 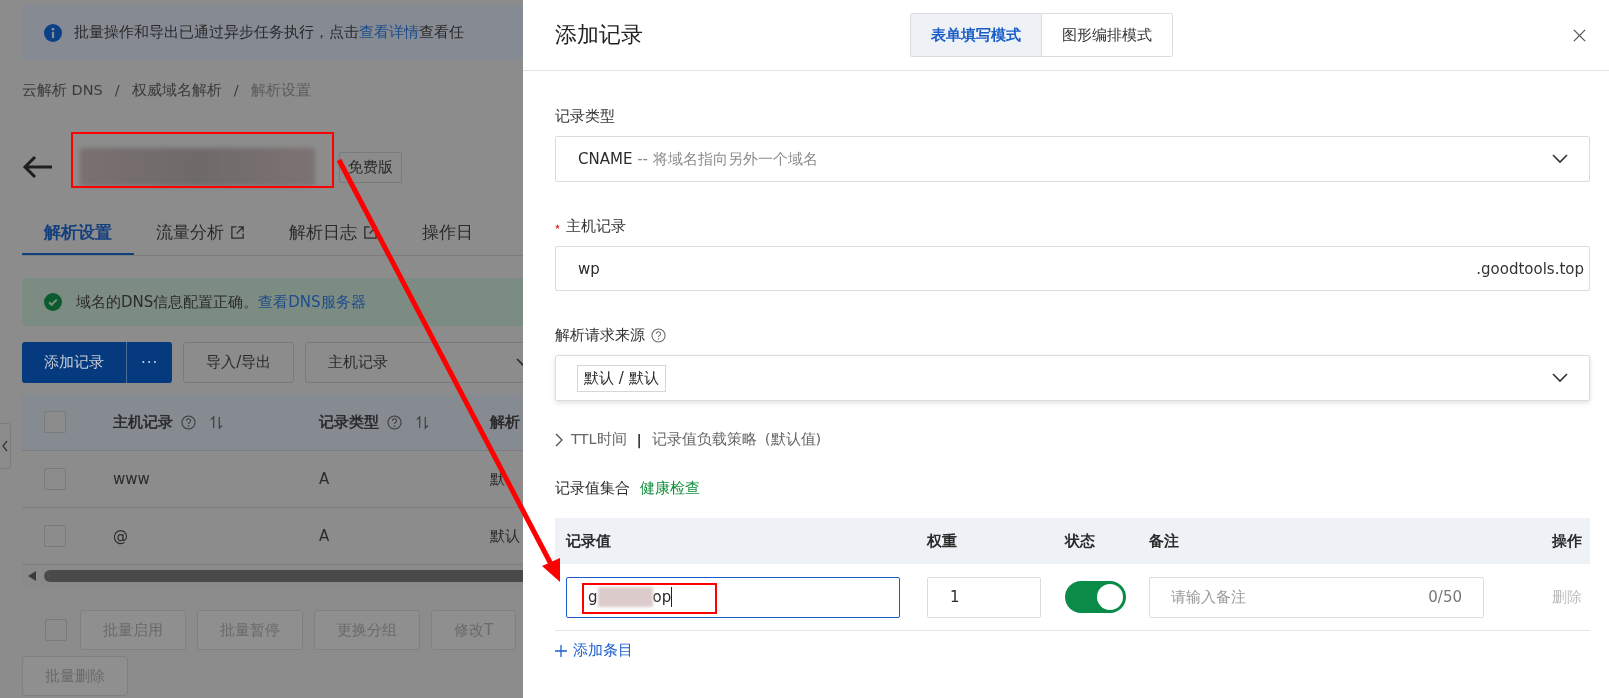 I want to click on mode-tab: 表单填写模式, so click(x=976, y=35).